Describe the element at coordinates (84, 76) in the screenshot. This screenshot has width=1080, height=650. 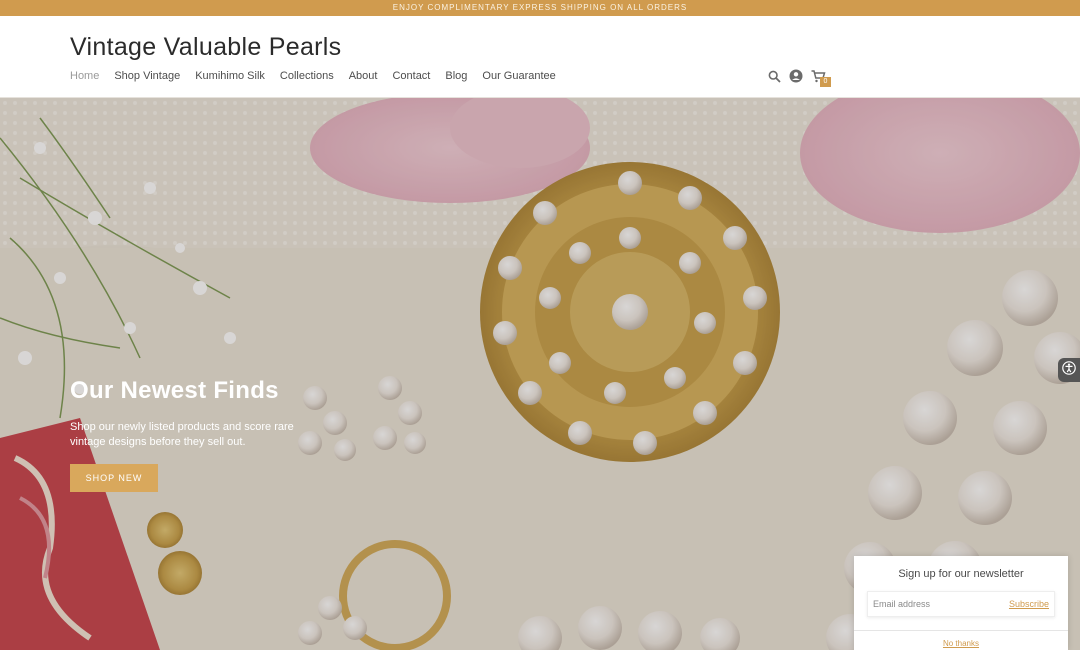
I see `nav-home: Home` at that location.